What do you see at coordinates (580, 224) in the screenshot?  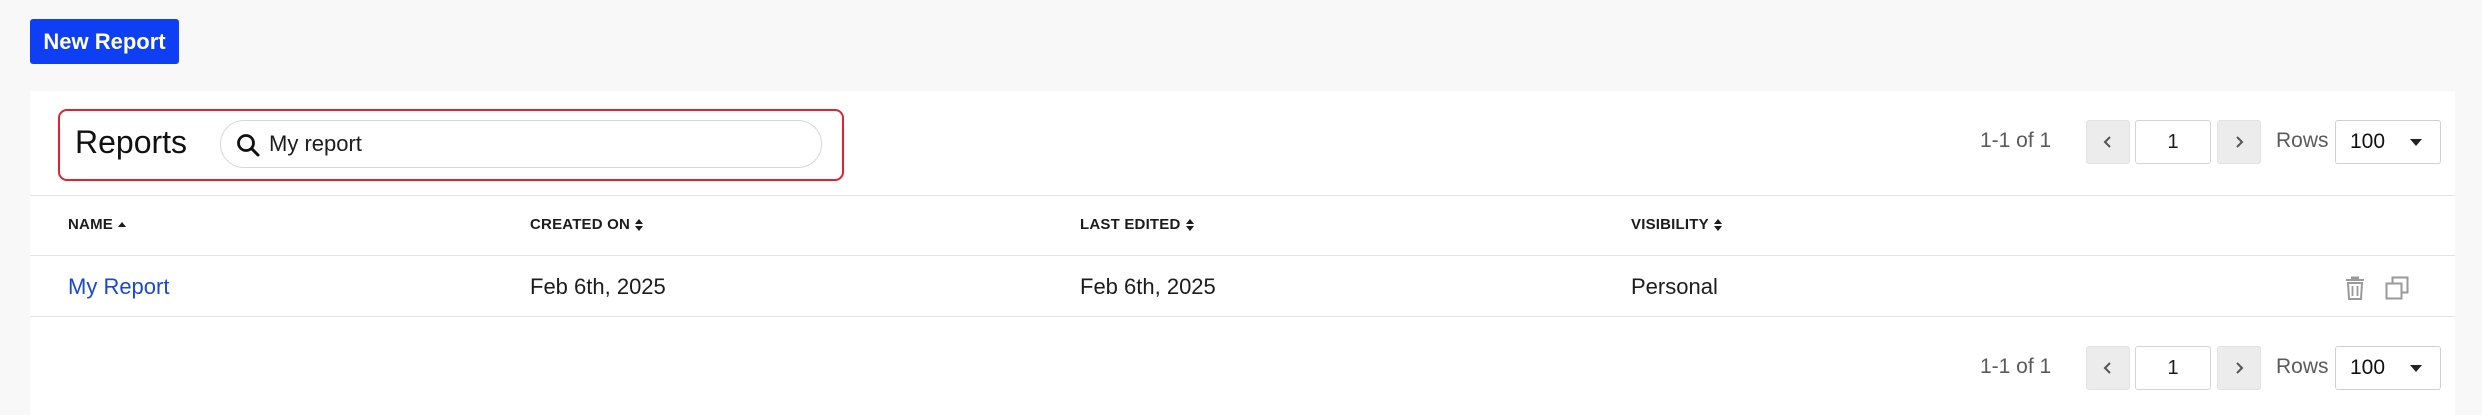 I see `column-header-label: CREATED ON` at bounding box center [580, 224].